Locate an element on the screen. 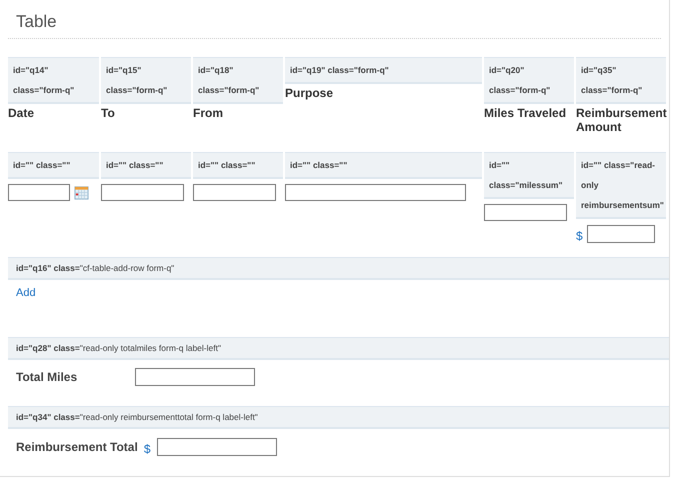 The height and width of the screenshot is (479, 678). question-tag: id="q34" class="read-only reimbursementtotal form-q label-left" is located at coordinates (338, 417).